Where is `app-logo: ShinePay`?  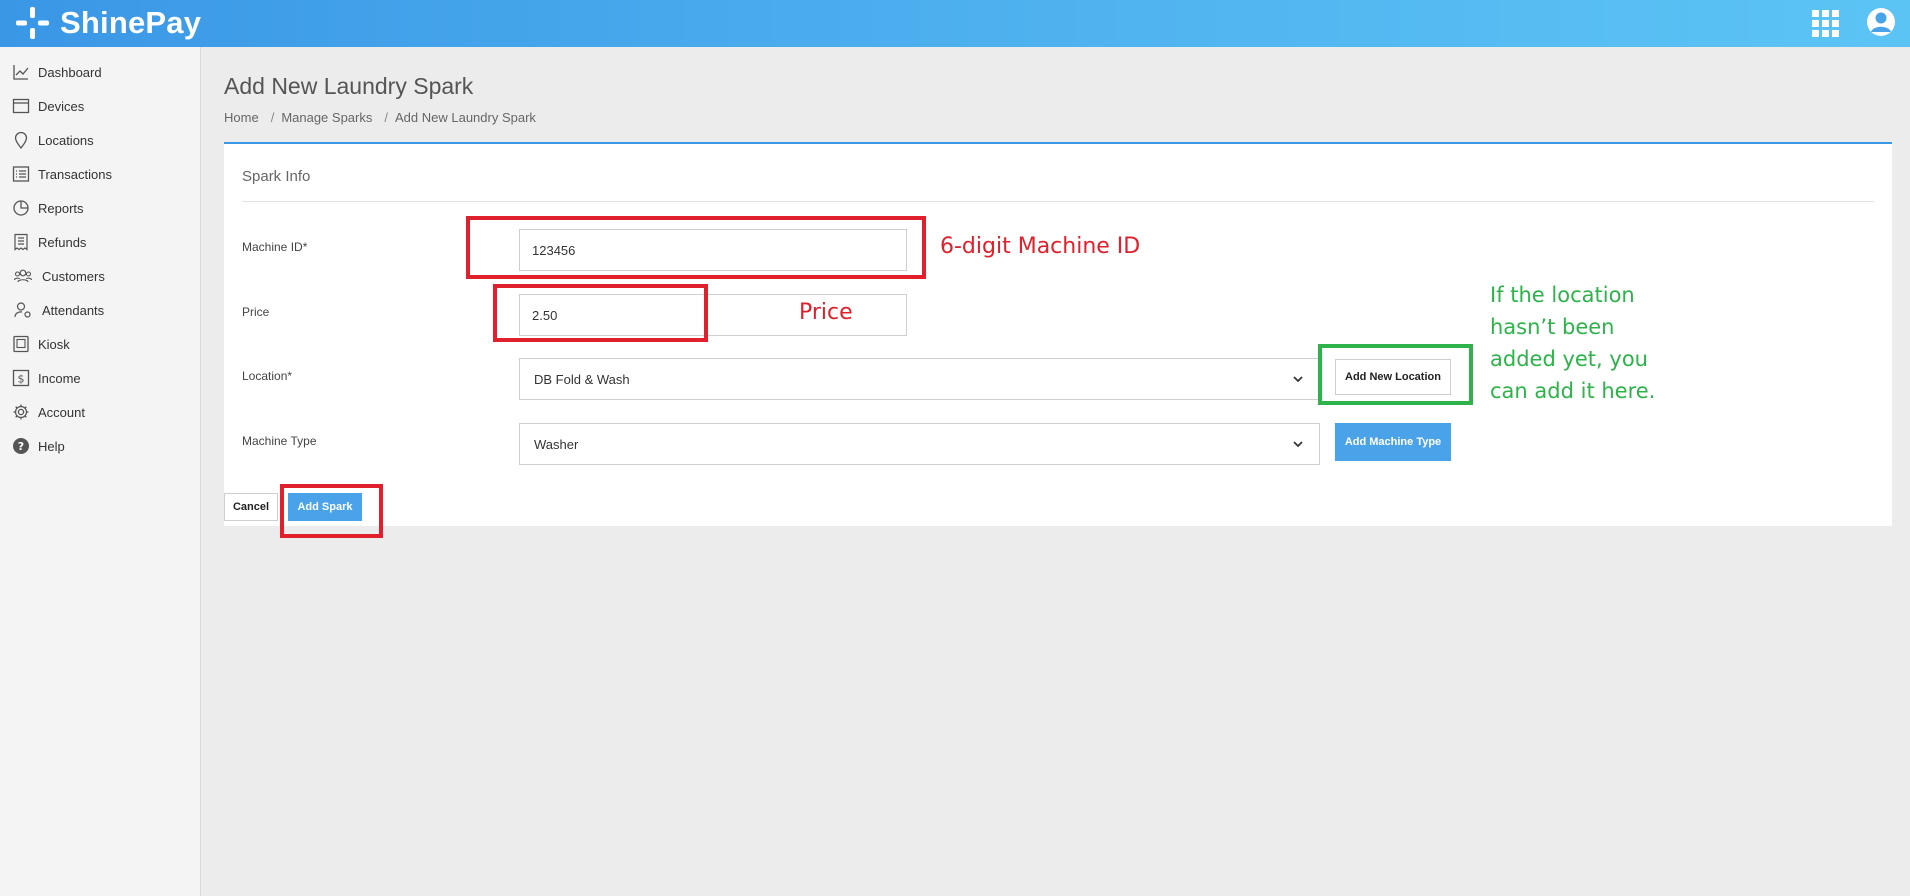
app-logo: ShinePay is located at coordinates (107, 23).